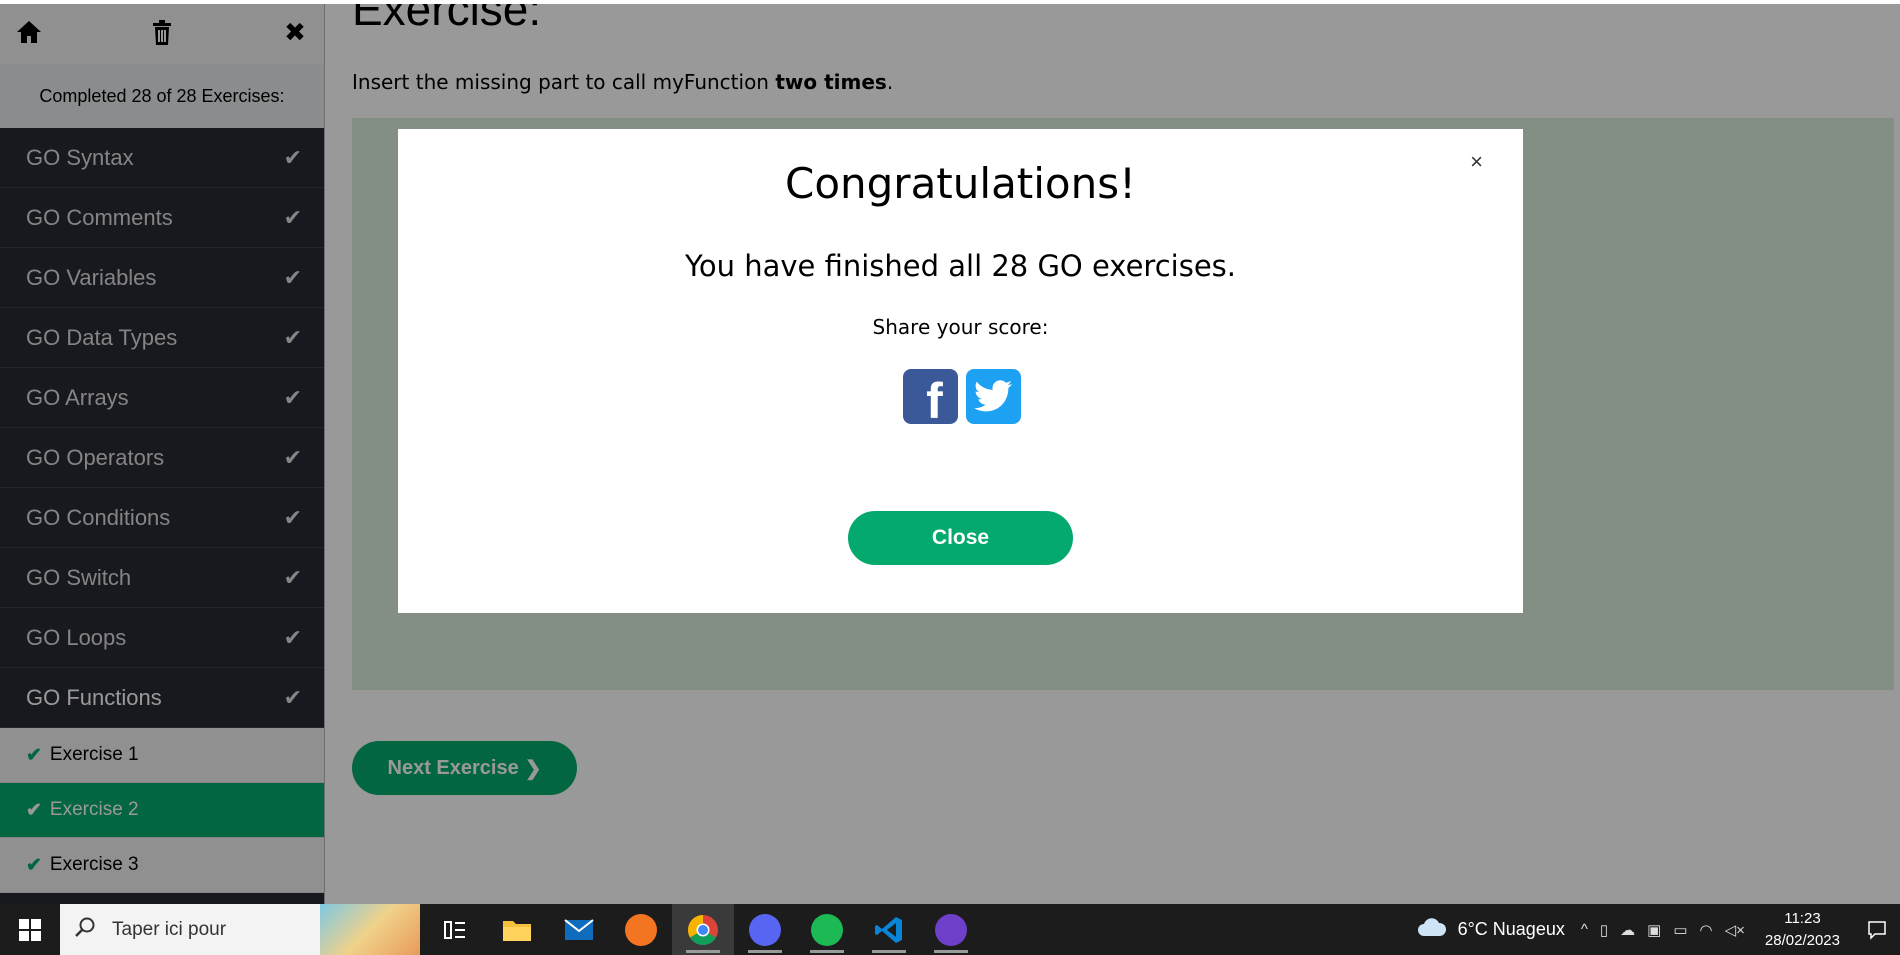  Describe the element at coordinates (1511, 929) in the screenshot. I see `weather-text: 6°C Nuageux` at that location.